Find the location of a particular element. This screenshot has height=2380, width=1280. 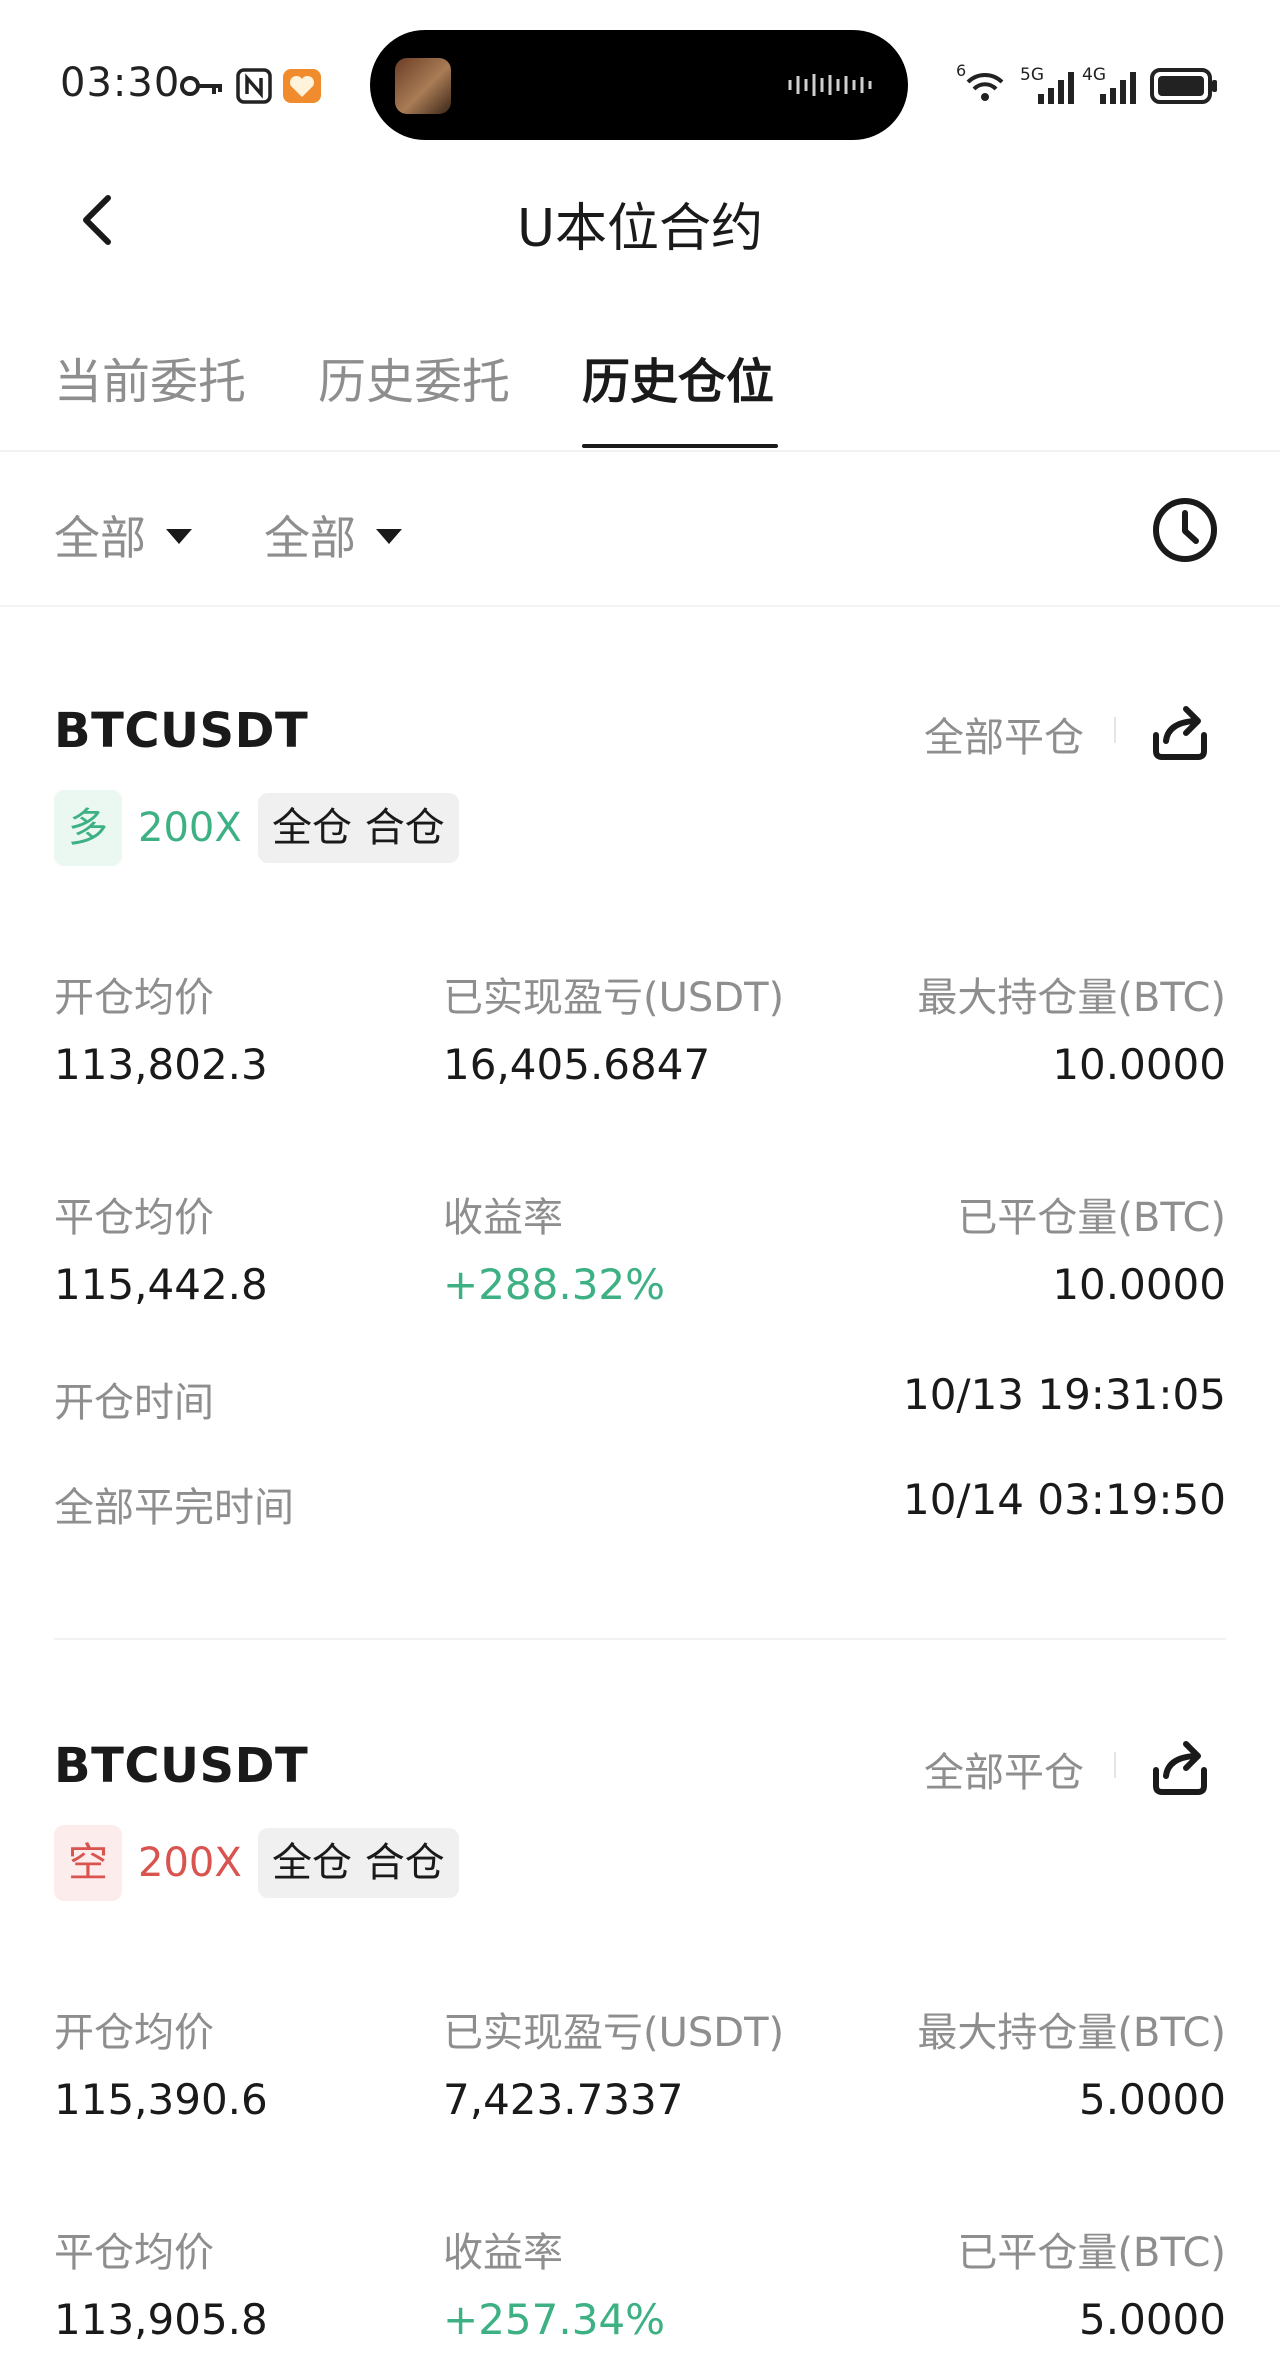

realized-pnl-value: 7,423.7337 is located at coordinates (563, 2099).